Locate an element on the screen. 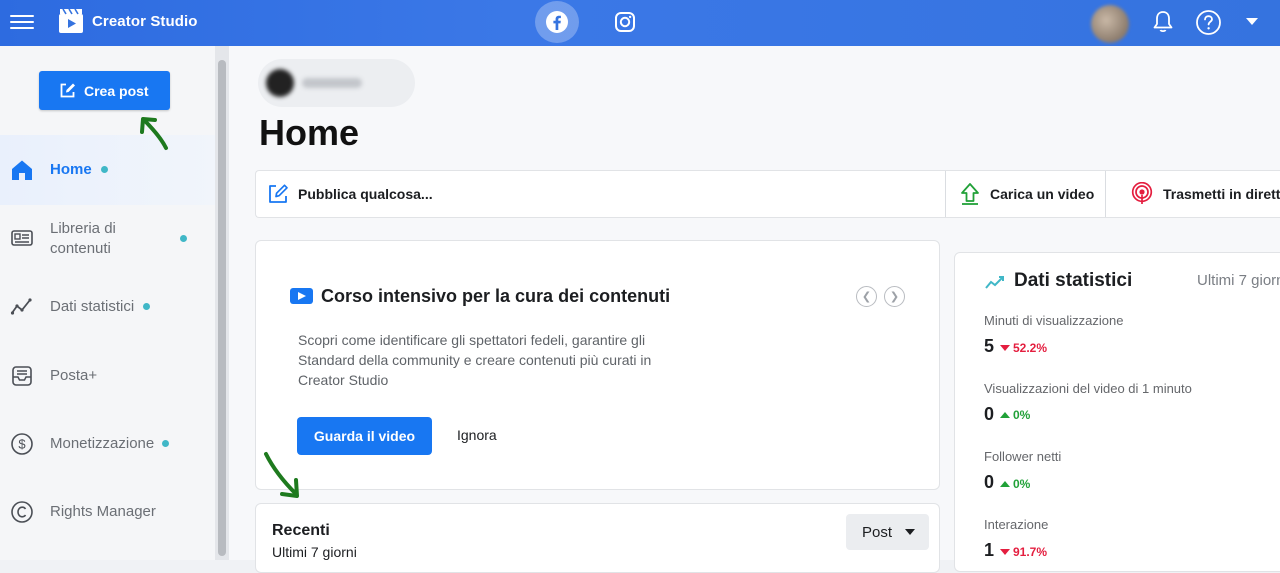 The width and height of the screenshot is (1280, 573). content-library-icon is located at coordinates (22, 238).